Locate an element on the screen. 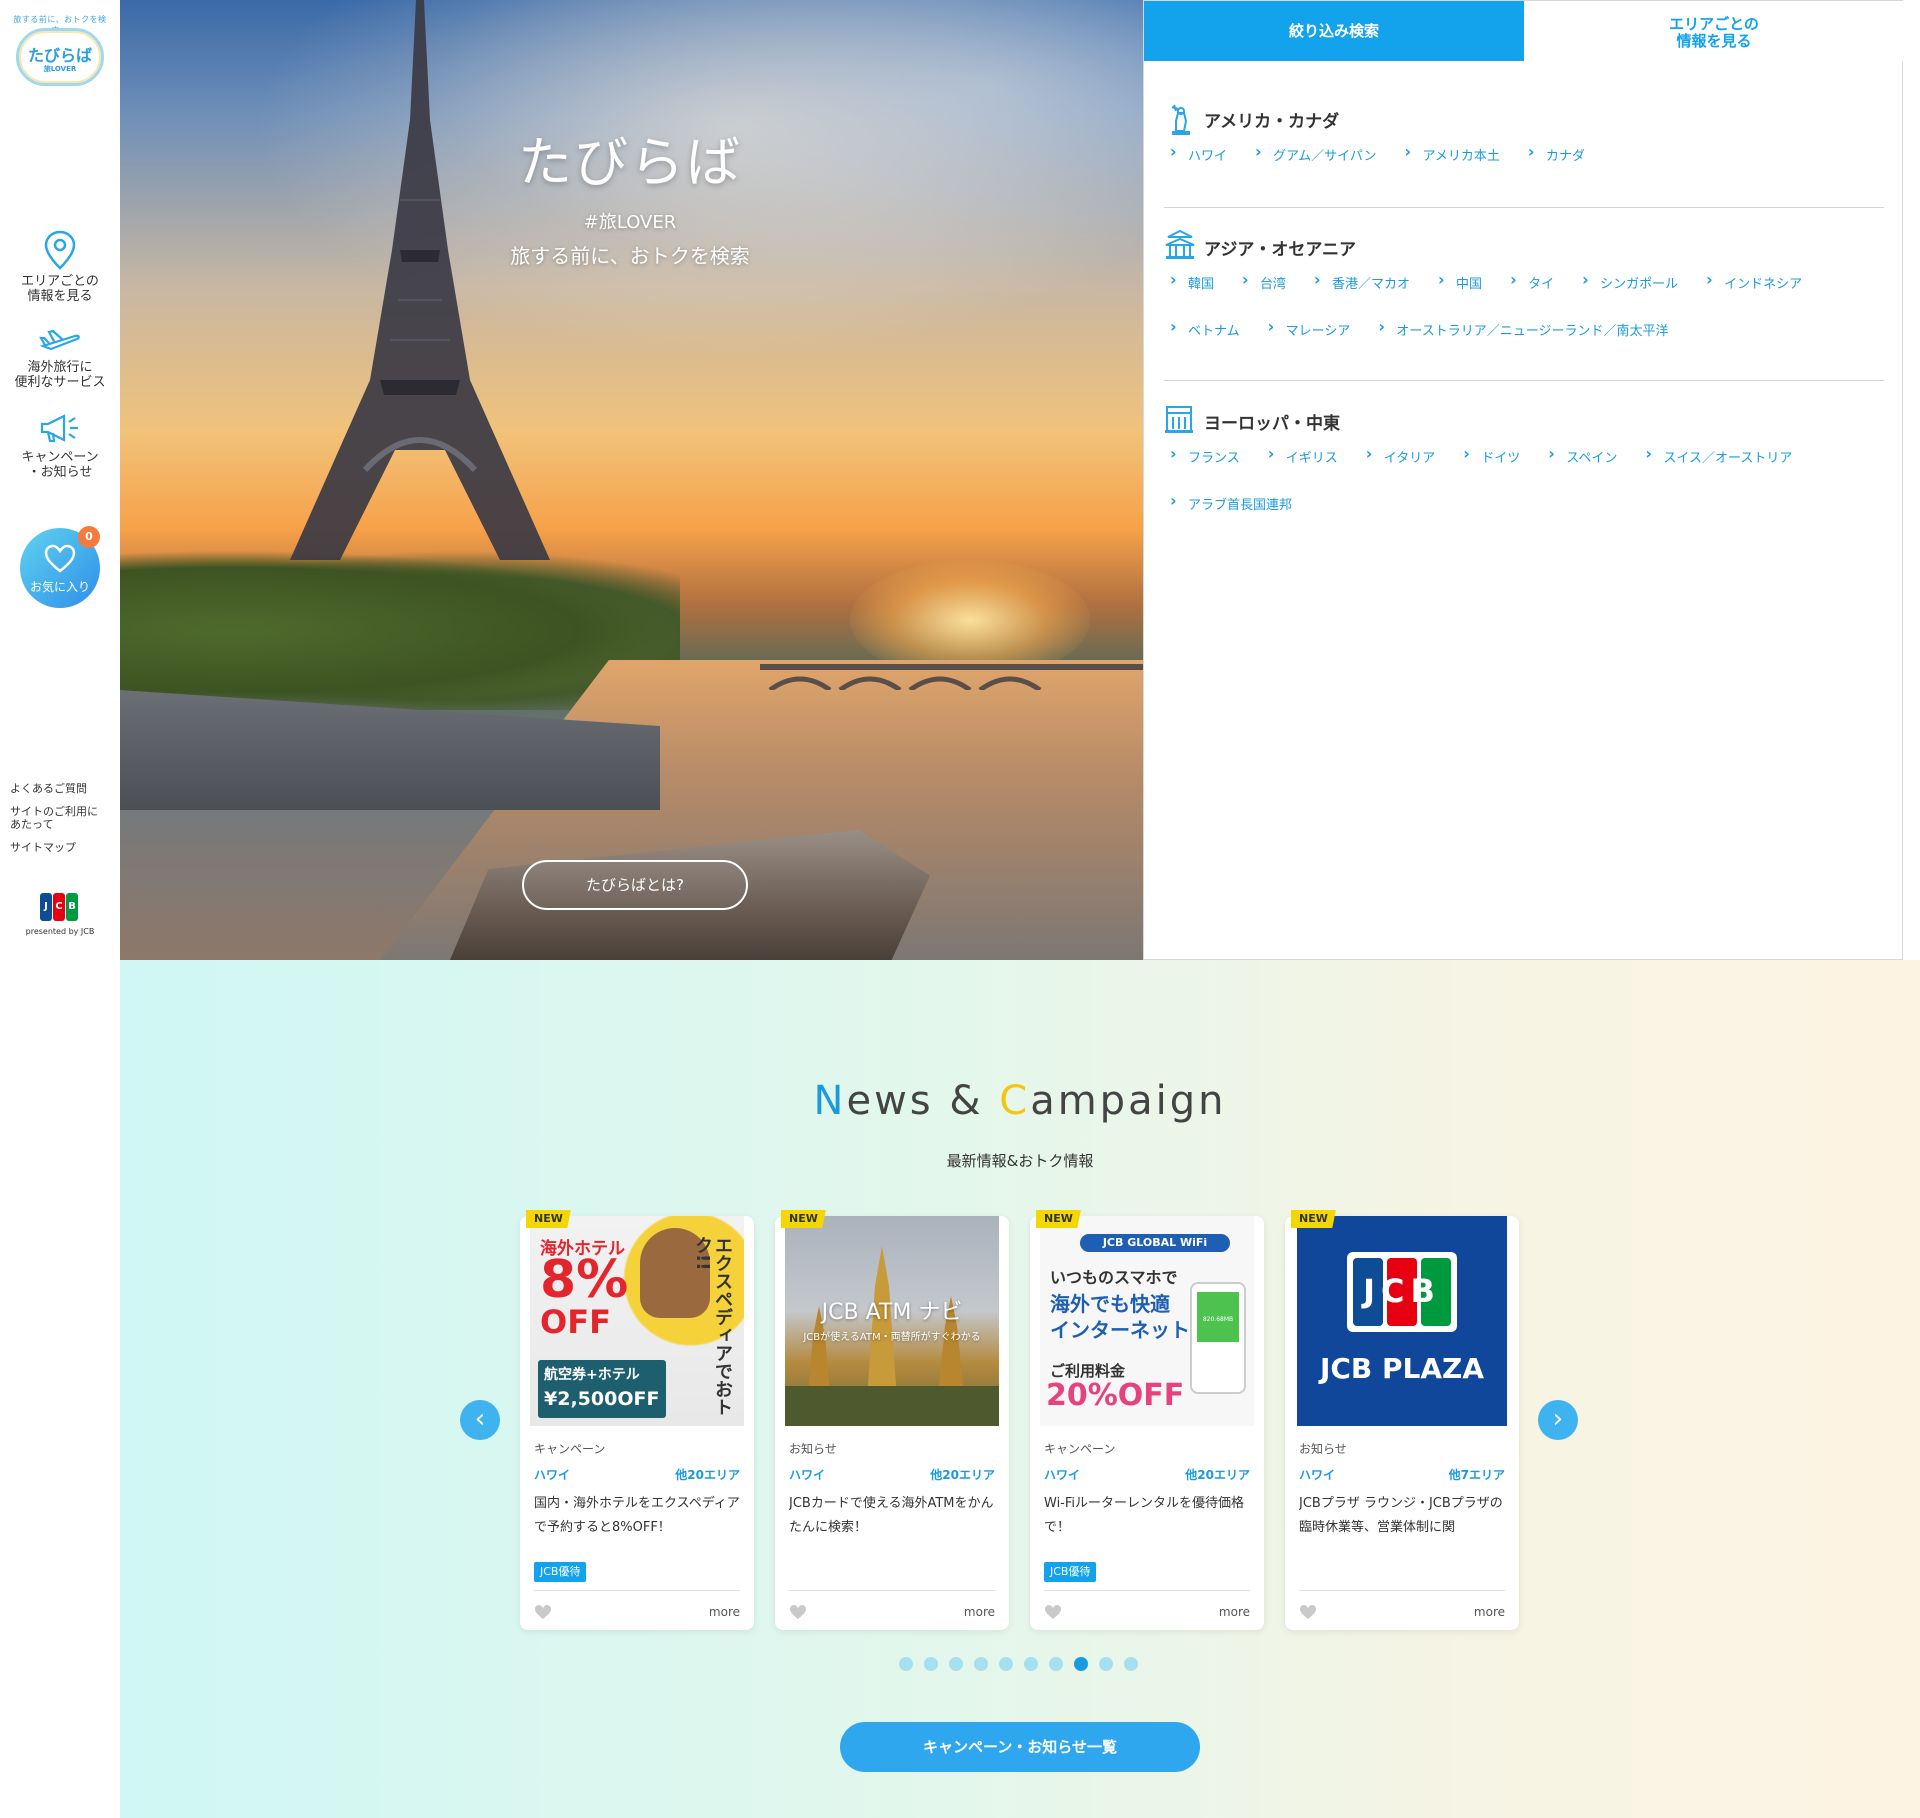 The height and width of the screenshot is (1818, 1920). area-link-france: フランス is located at coordinates (1202, 455).